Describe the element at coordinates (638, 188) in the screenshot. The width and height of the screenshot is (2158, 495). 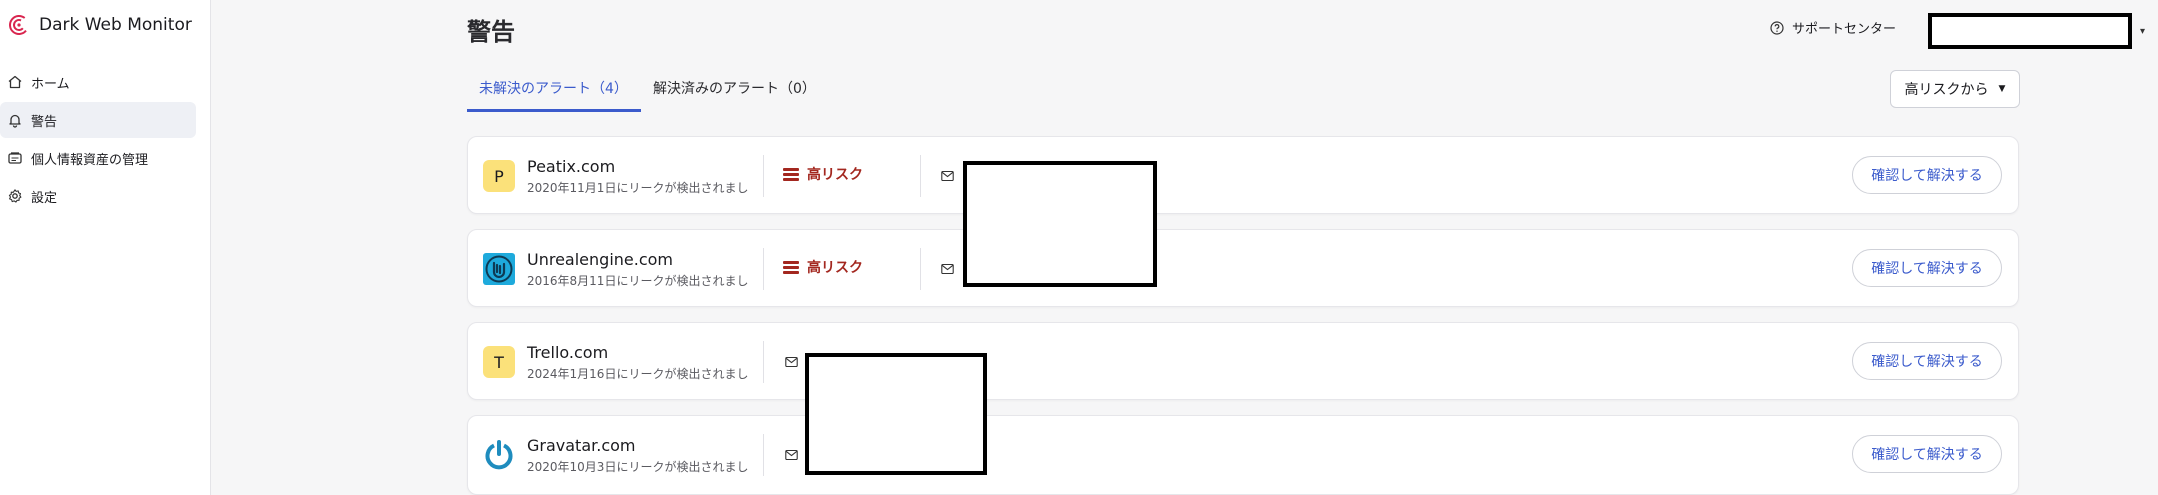
I see `leak-date: 2020年11月1日にリークが検出されまし` at that location.